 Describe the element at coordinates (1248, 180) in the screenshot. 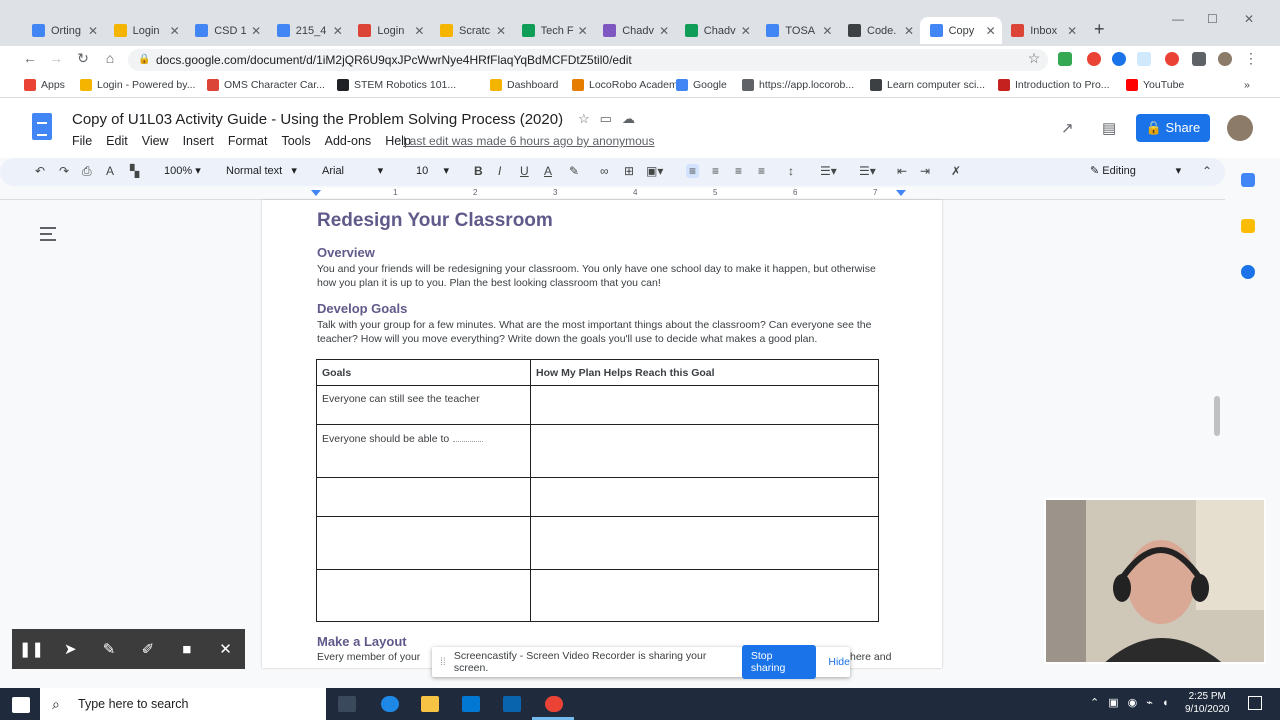

I see `calendar-side-icon` at that location.